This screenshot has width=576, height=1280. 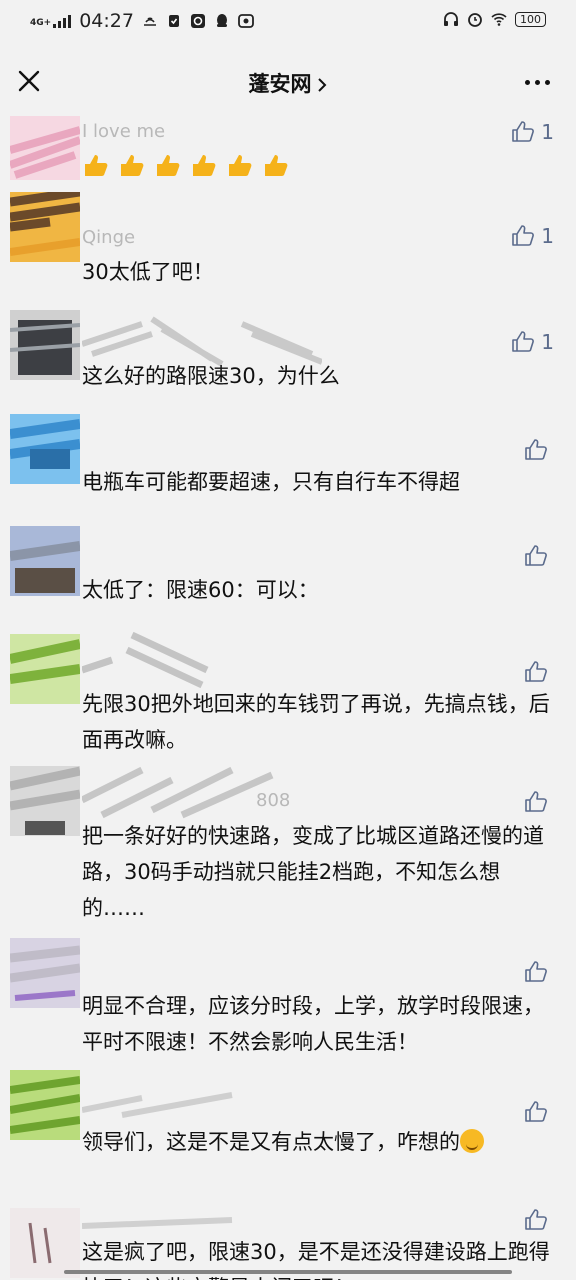 I want to click on comment-item: 电瓶车可能都要超速，只有自行车不得超, so click(x=288, y=455).